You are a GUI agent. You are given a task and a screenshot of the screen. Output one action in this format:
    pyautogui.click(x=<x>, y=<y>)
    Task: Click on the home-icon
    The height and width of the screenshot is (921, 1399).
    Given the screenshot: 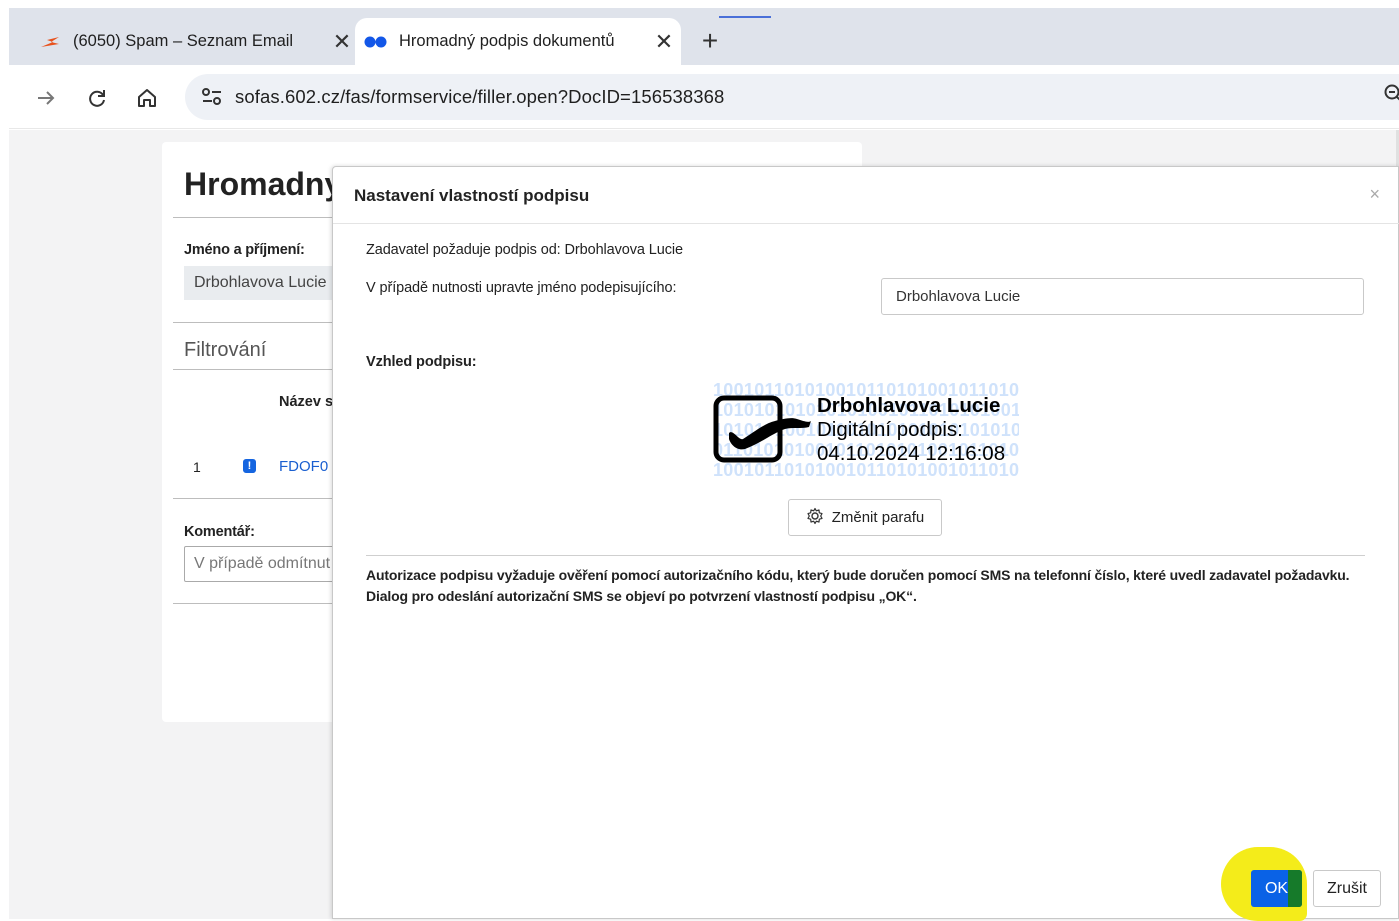 What is the action you would take?
    pyautogui.click(x=147, y=98)
    